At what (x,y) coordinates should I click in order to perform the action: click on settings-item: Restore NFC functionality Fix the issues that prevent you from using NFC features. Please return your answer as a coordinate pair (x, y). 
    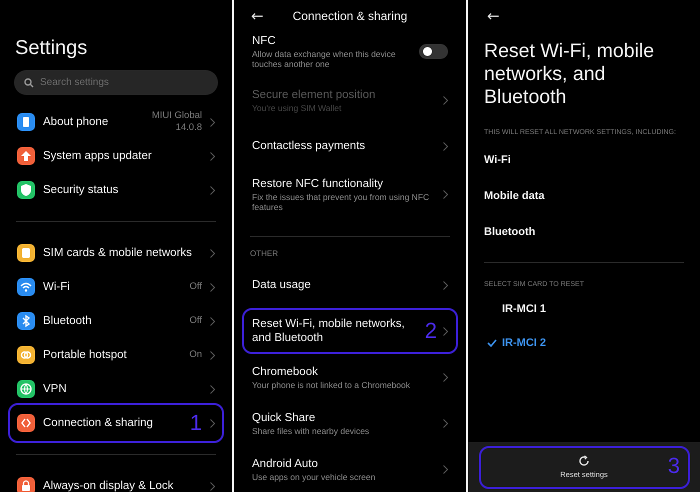
    Looking at the image, I should click on (350, 194).